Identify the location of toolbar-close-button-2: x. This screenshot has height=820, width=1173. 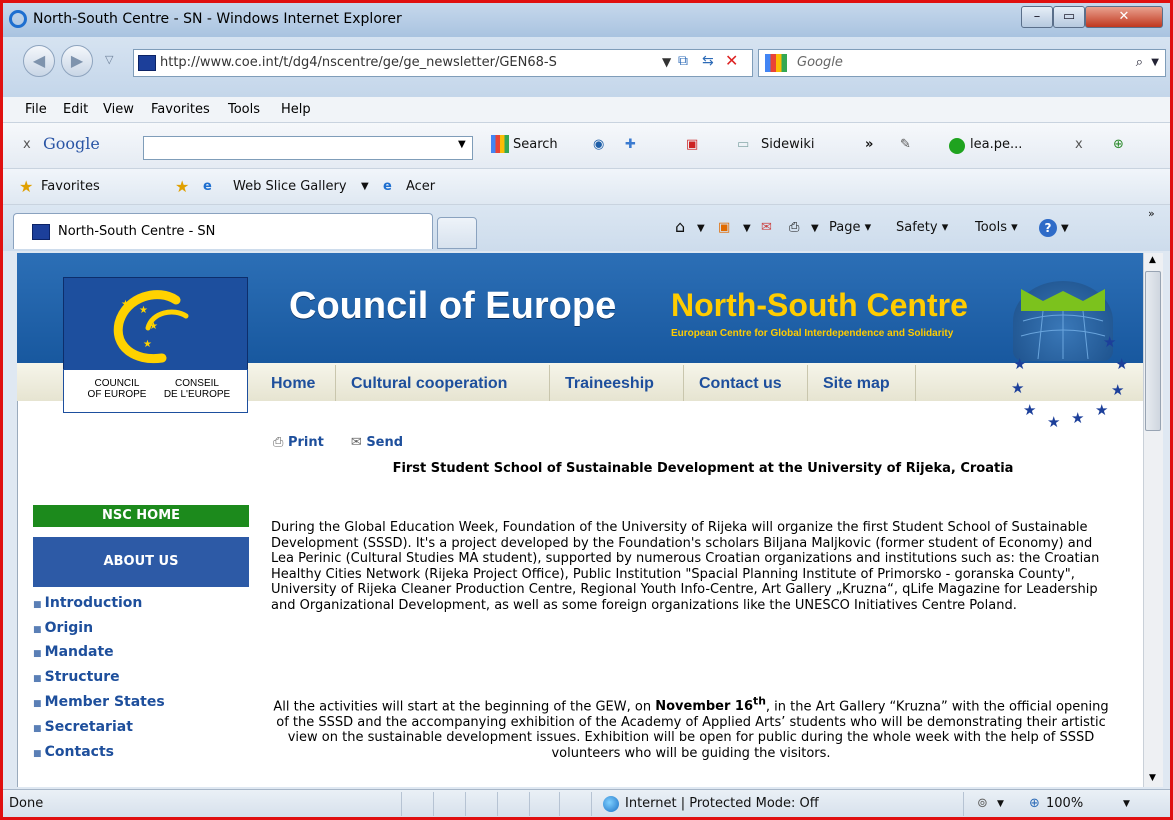
(1079, 144).